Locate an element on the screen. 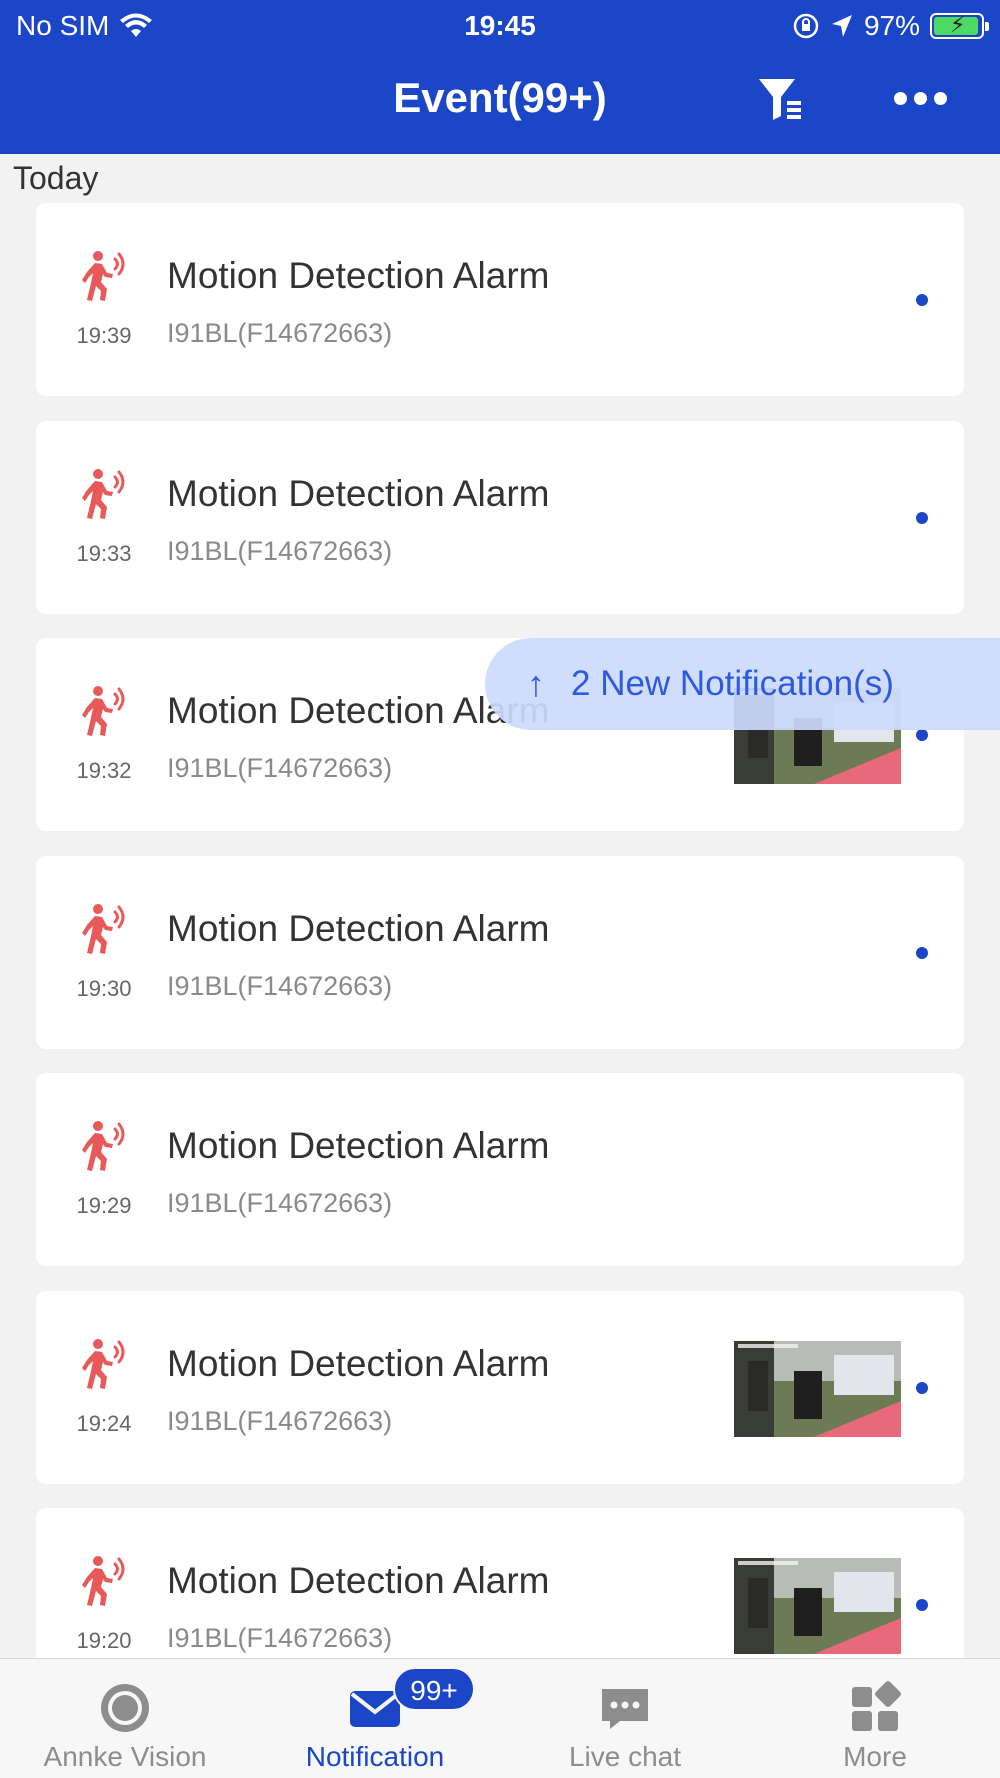 The height and width of the screenshot is (1778, 1000). more-button is located at coordinates (920, 98).